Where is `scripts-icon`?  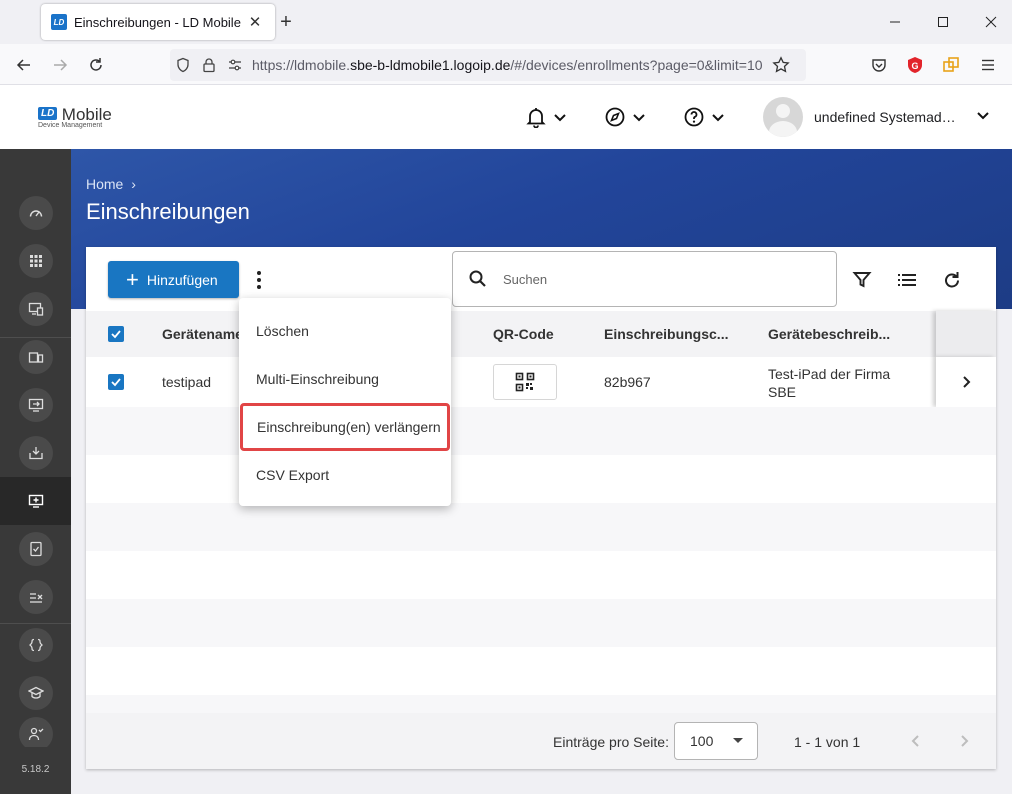
scripts-icon is located at coordinates (35, 645).